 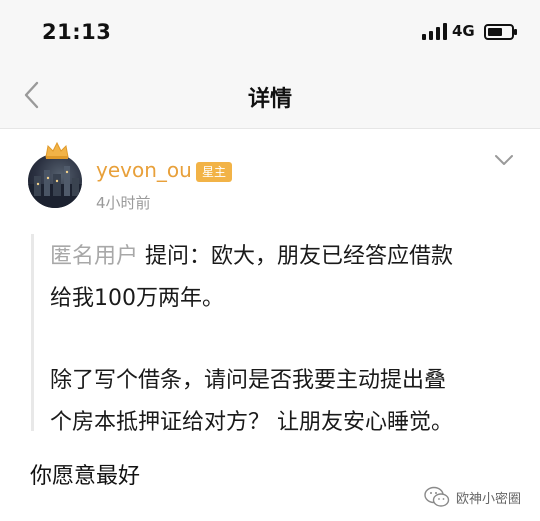 I want to click on question-line-3: 除了写个借条，请问是否我要主动提出叠, so click(x=248, y=380).